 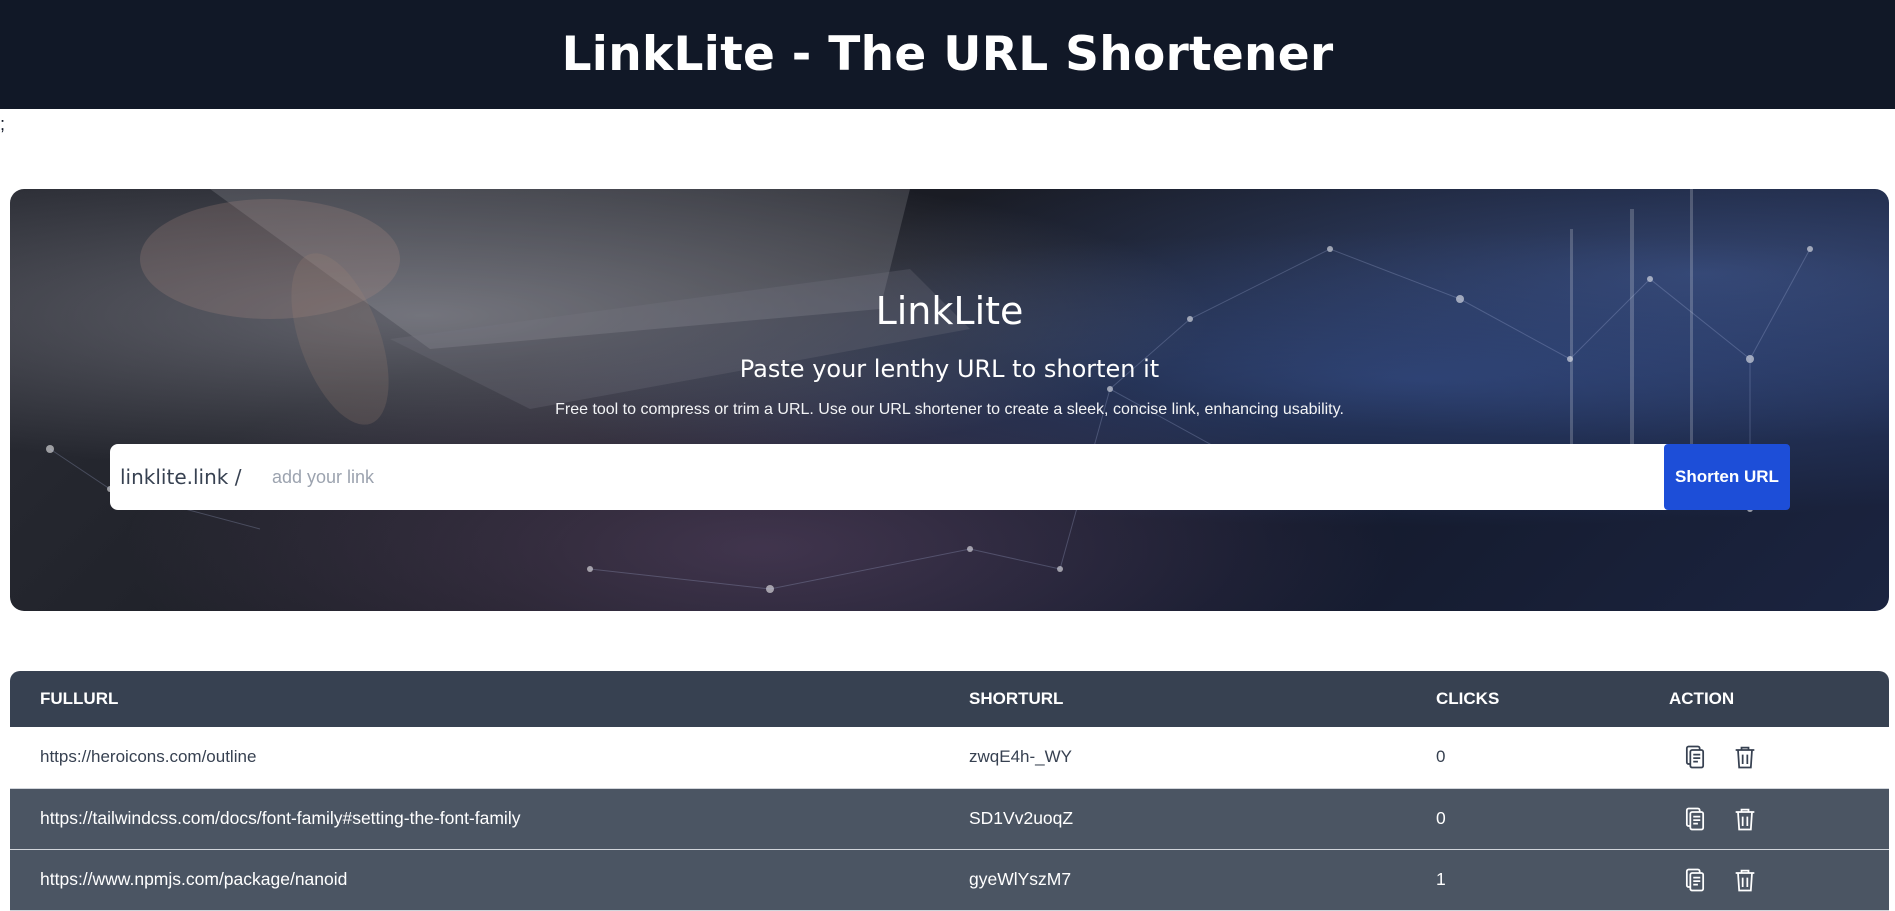 I want to click on table-header-row: FullUrl ShortUrl Clicks Action, so click(x=949, y=699).